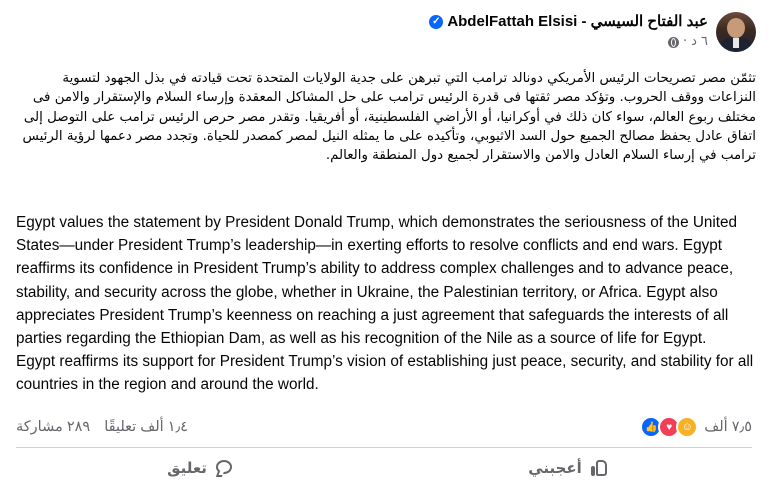  I want to click on author-name-row: AbdelFattah Elsisi - عبد الفتاح السيسي ✓, so click(568, 22).